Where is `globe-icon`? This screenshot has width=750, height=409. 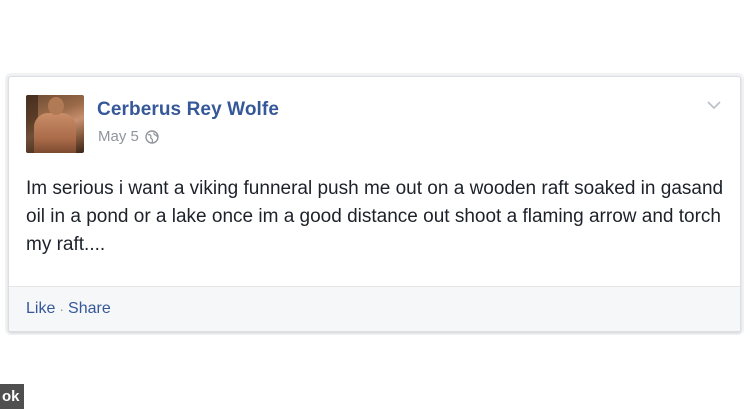 globe-icon is located at coordinates (152, 136).